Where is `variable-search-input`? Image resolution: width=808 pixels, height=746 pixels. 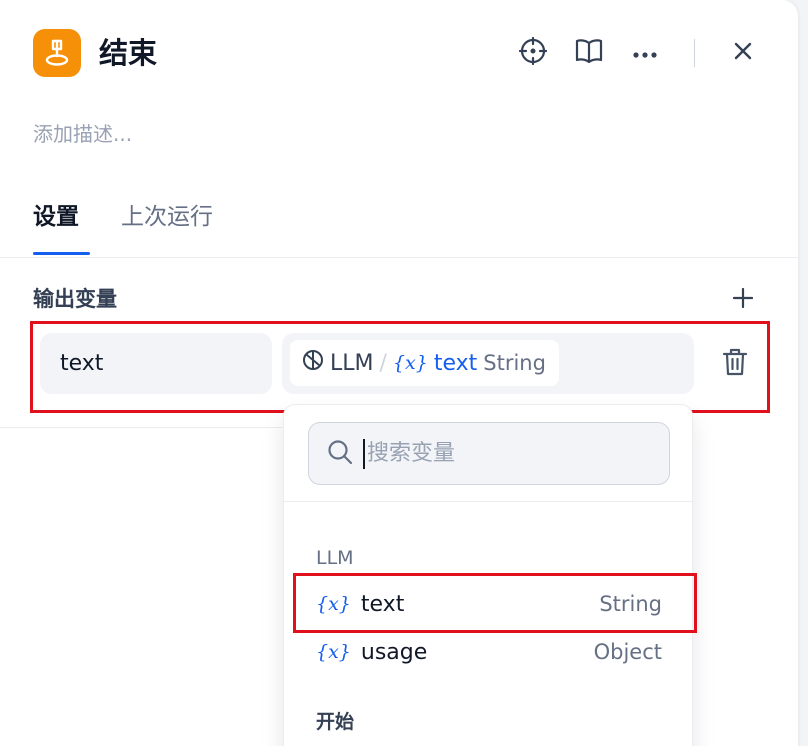 variable-search-input is located at coordinates (512, 453).